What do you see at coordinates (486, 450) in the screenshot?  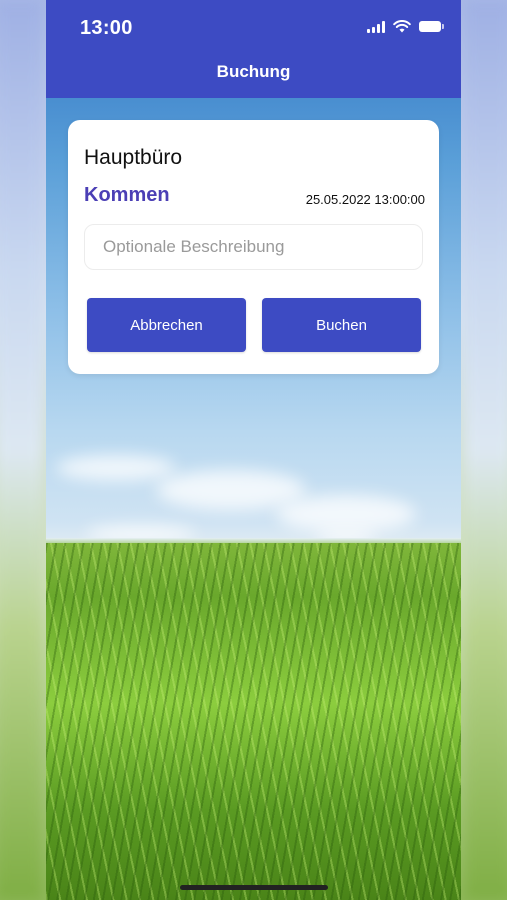 I see `background-blur-right` at bounding box center [486, 450].